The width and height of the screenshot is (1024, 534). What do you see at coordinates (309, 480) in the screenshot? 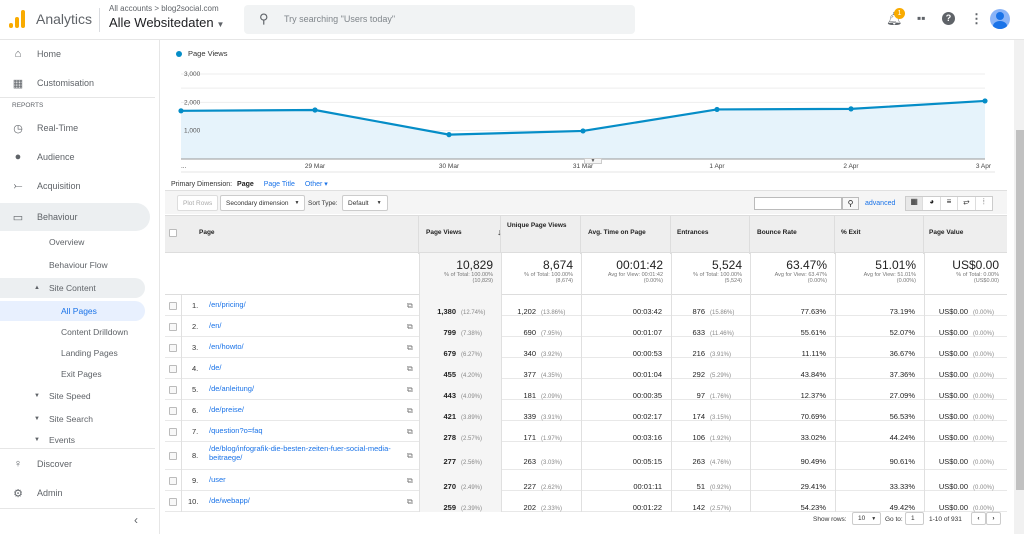
I see `page-link: /user` at bounding box center [309, 480].